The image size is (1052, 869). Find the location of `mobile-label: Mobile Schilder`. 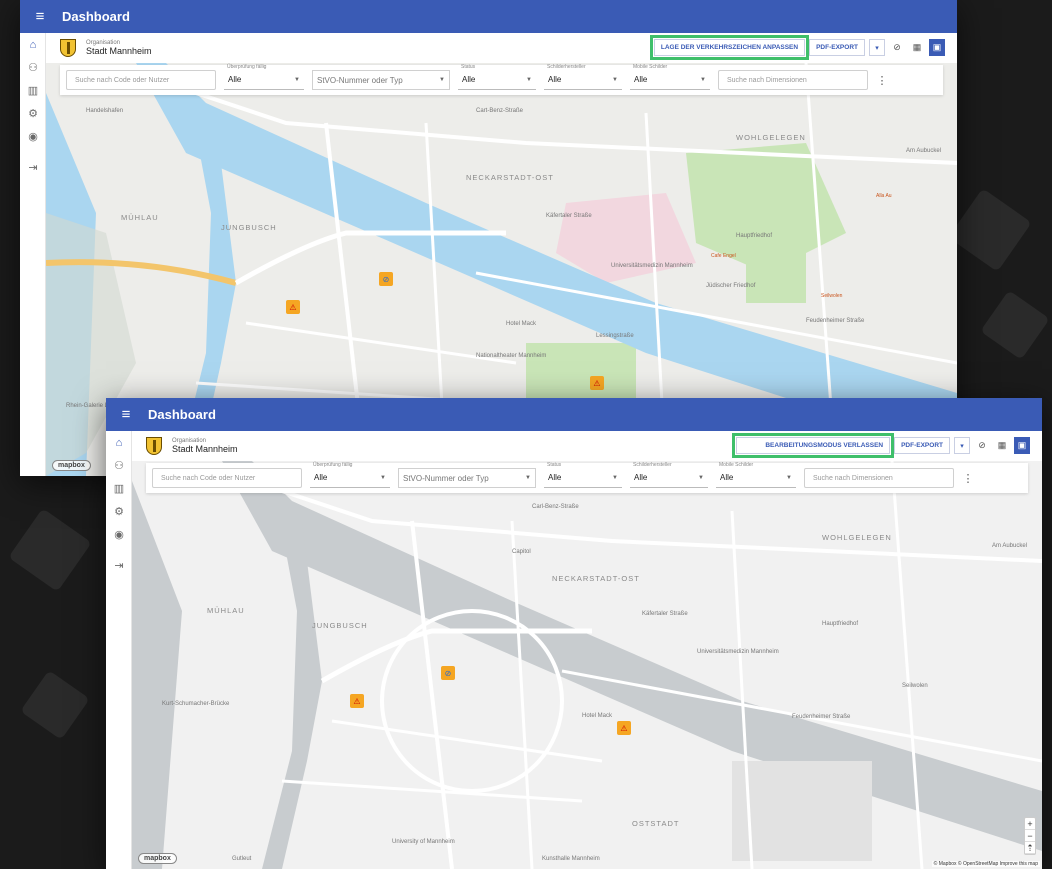

mobile-label: Mobile Schilder is located at coordinates (650, 67).